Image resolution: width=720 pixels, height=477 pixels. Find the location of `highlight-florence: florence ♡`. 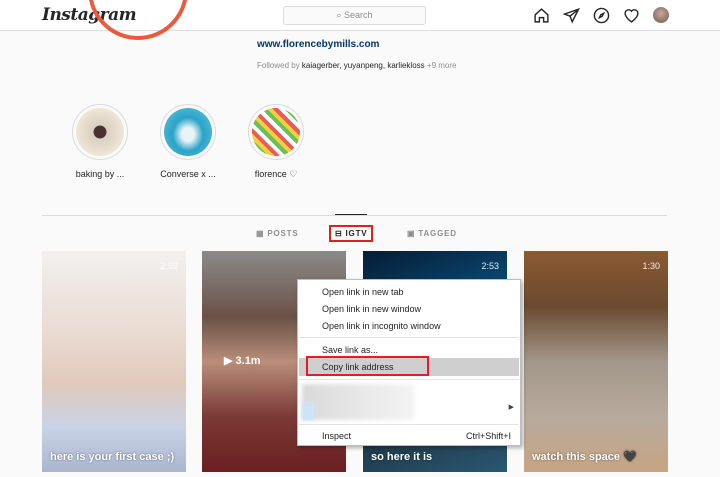

highlight-florence: florence ♡ is located at coordinates (276, 142).